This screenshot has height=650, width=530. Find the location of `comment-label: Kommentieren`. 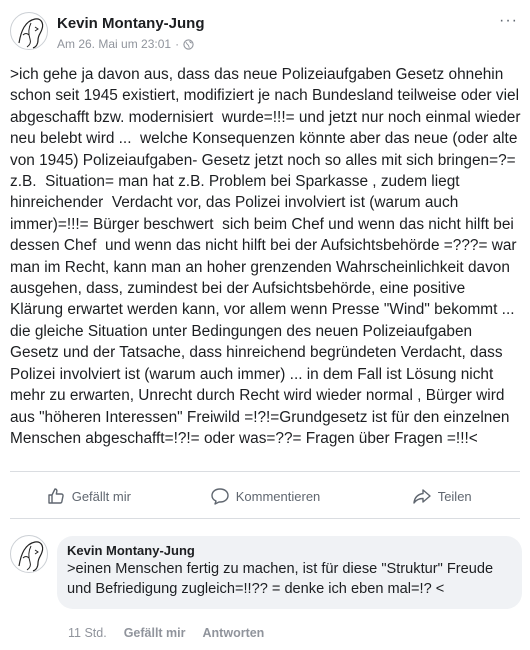

comment-label: Kommentieren is located at coordinates (278, 496).